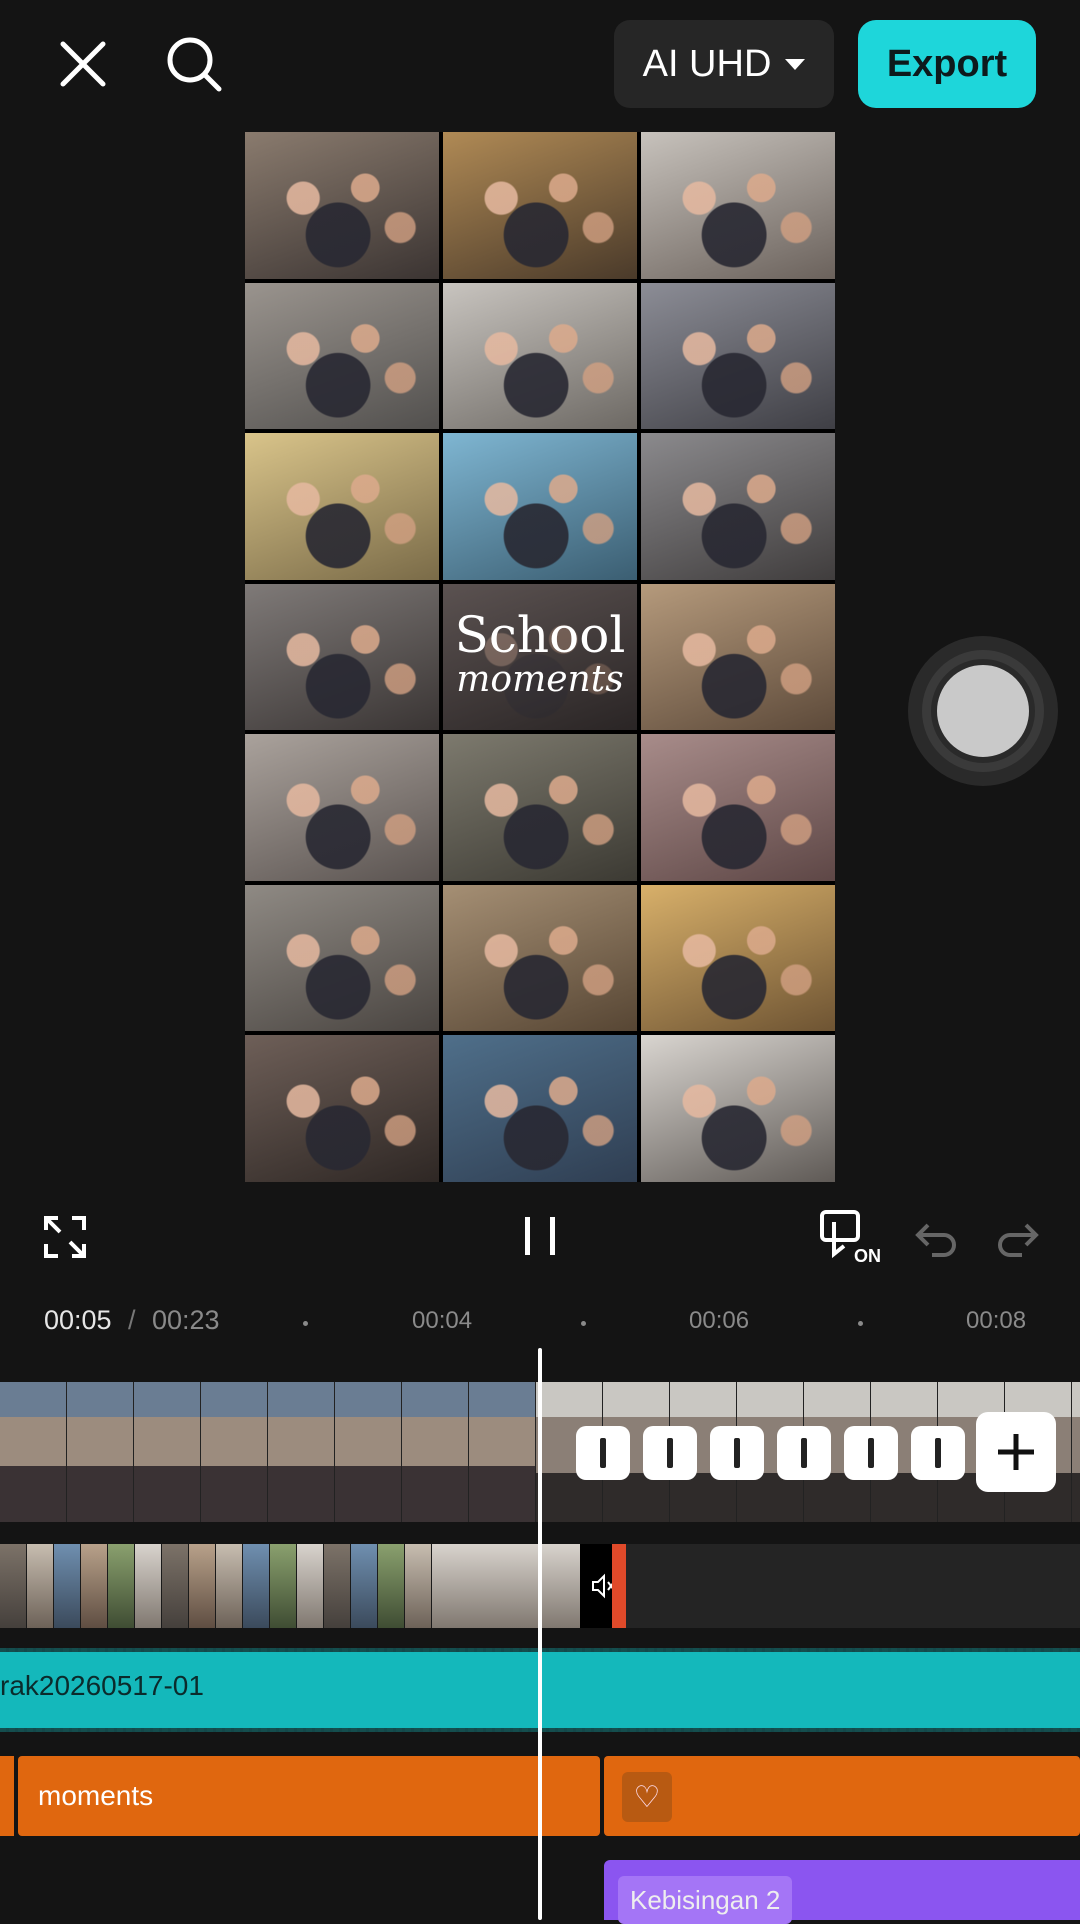  Describe the element at coordinates (719, 1320) in the screenshot. I see `ruler-tick-label: 00:06` at that location.